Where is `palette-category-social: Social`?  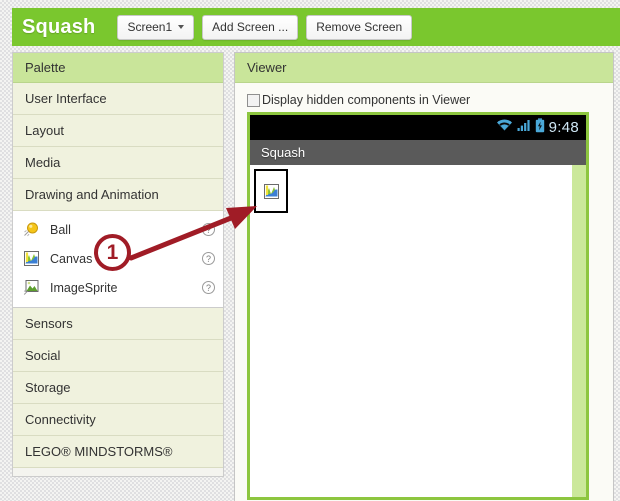 palette-category-social: Social is located at coordinates (118, 356).